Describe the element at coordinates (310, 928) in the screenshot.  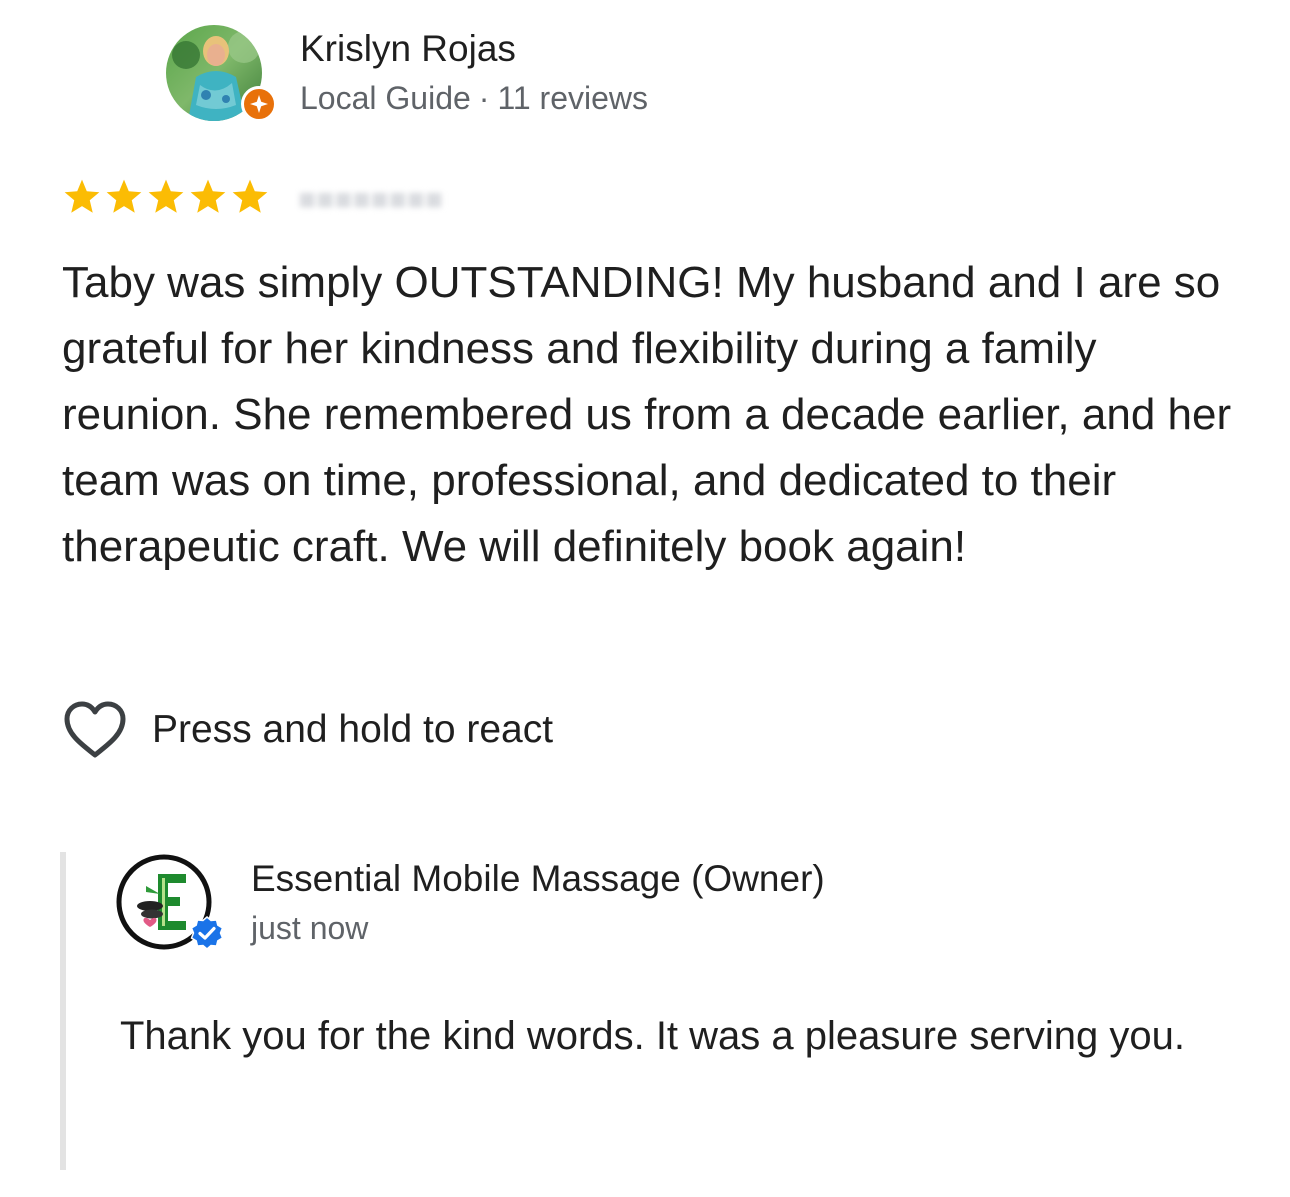
I see `owner-reply-time: just now` at that location.